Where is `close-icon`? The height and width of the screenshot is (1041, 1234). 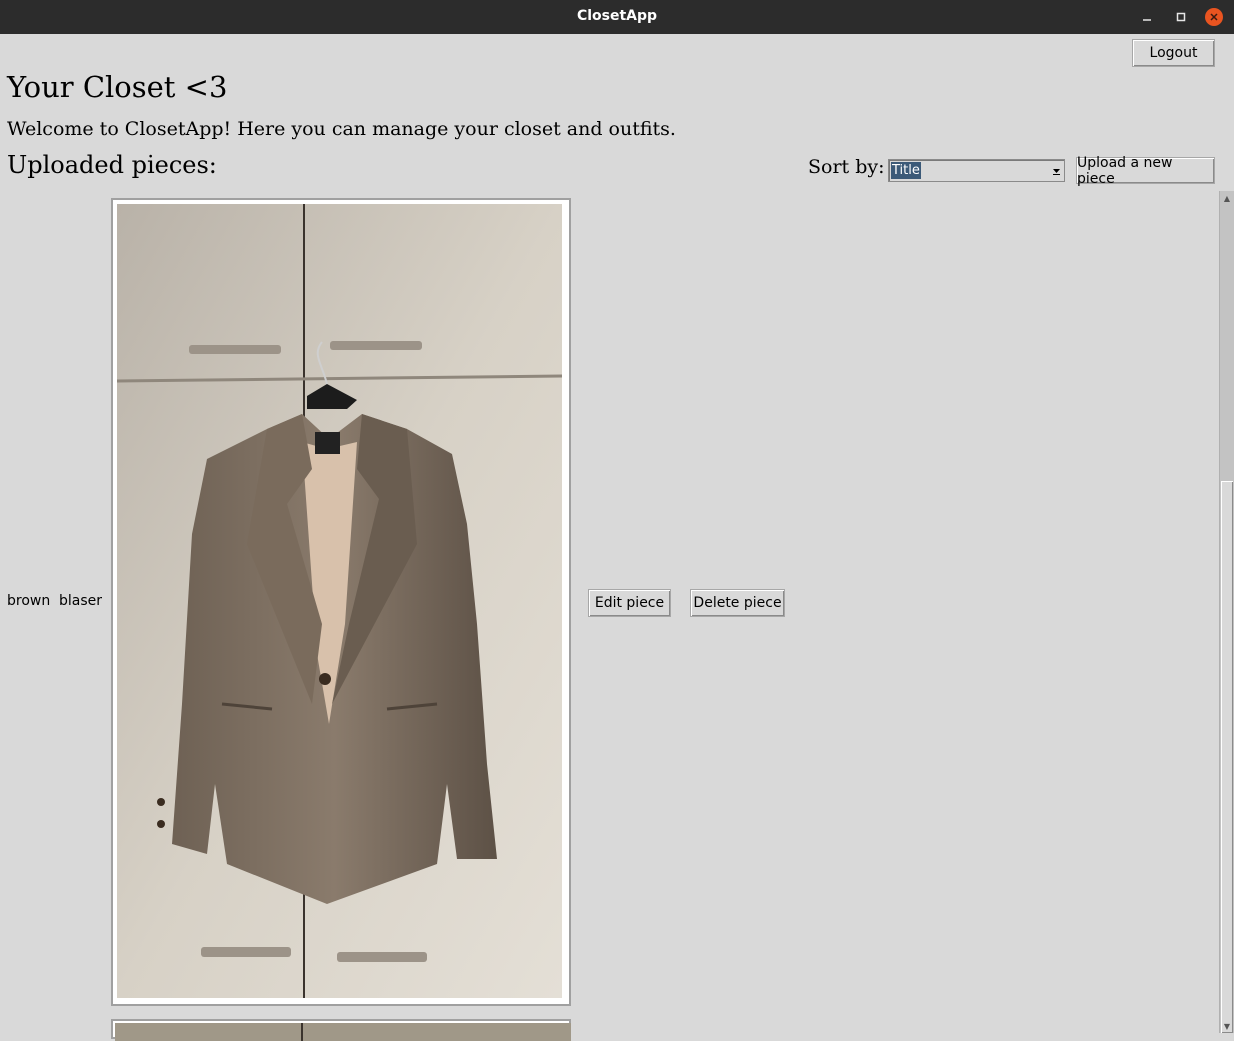 close-icon is located at coordinates (1214, 17).